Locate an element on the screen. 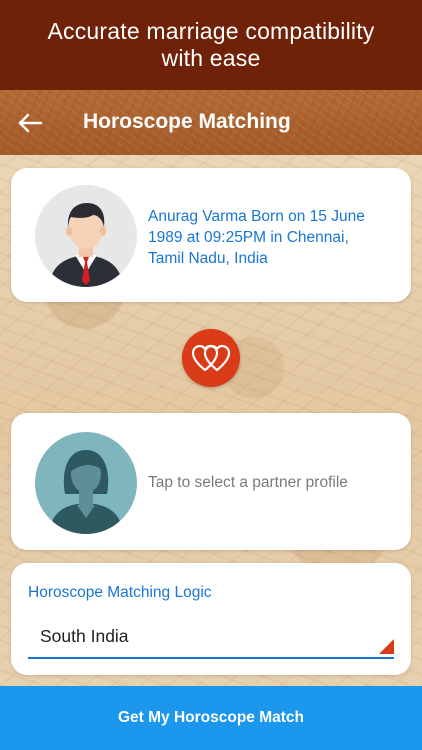  back-button is located at coordinates (30, 123).